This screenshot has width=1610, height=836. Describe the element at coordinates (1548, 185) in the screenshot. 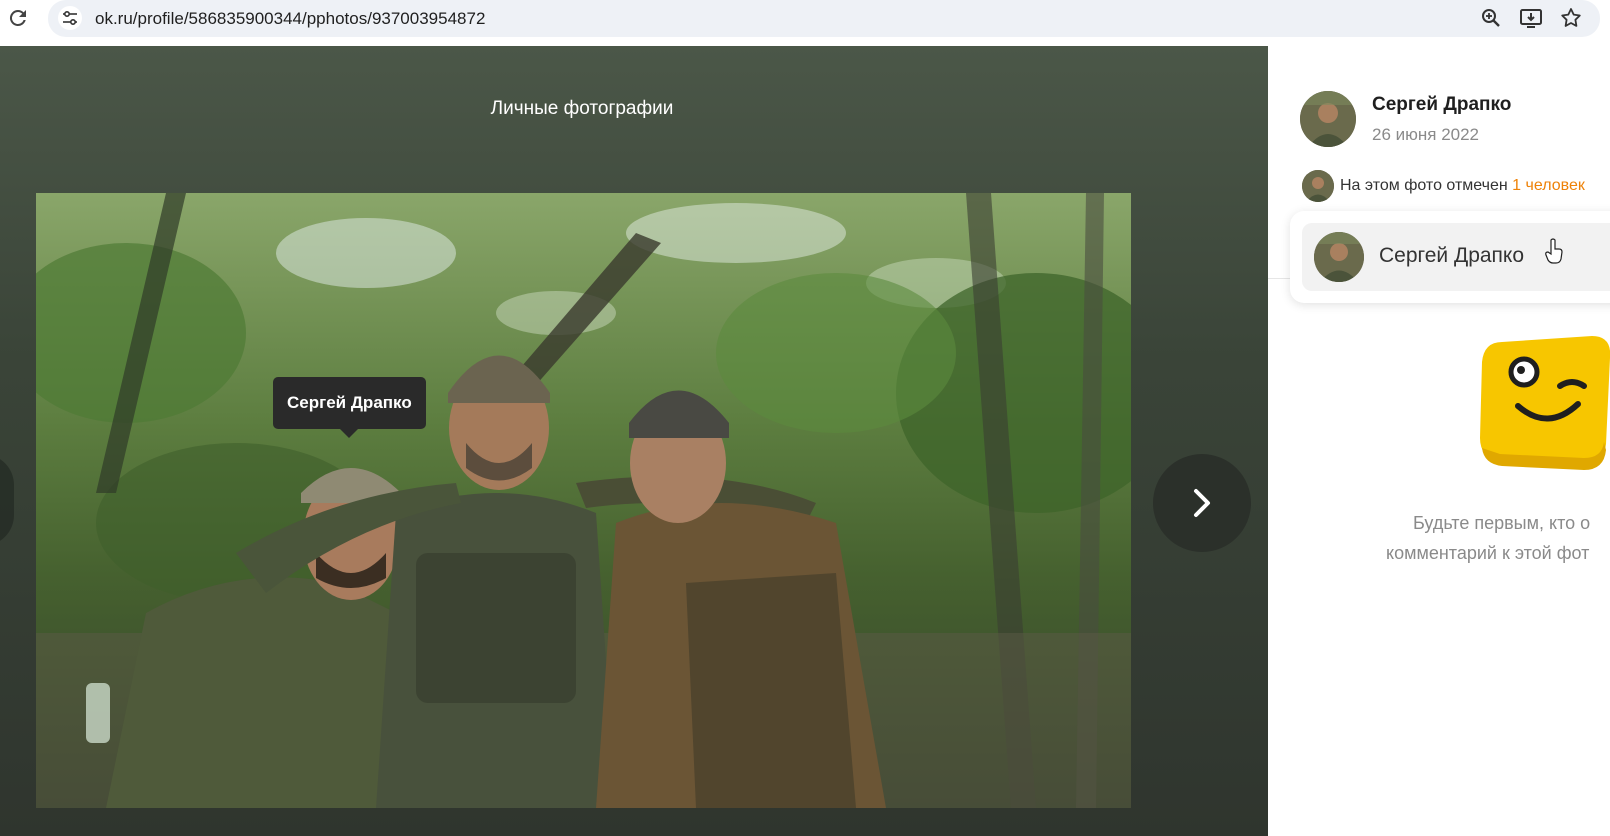

I see `tagged-count-link: 1 человек` at that location.